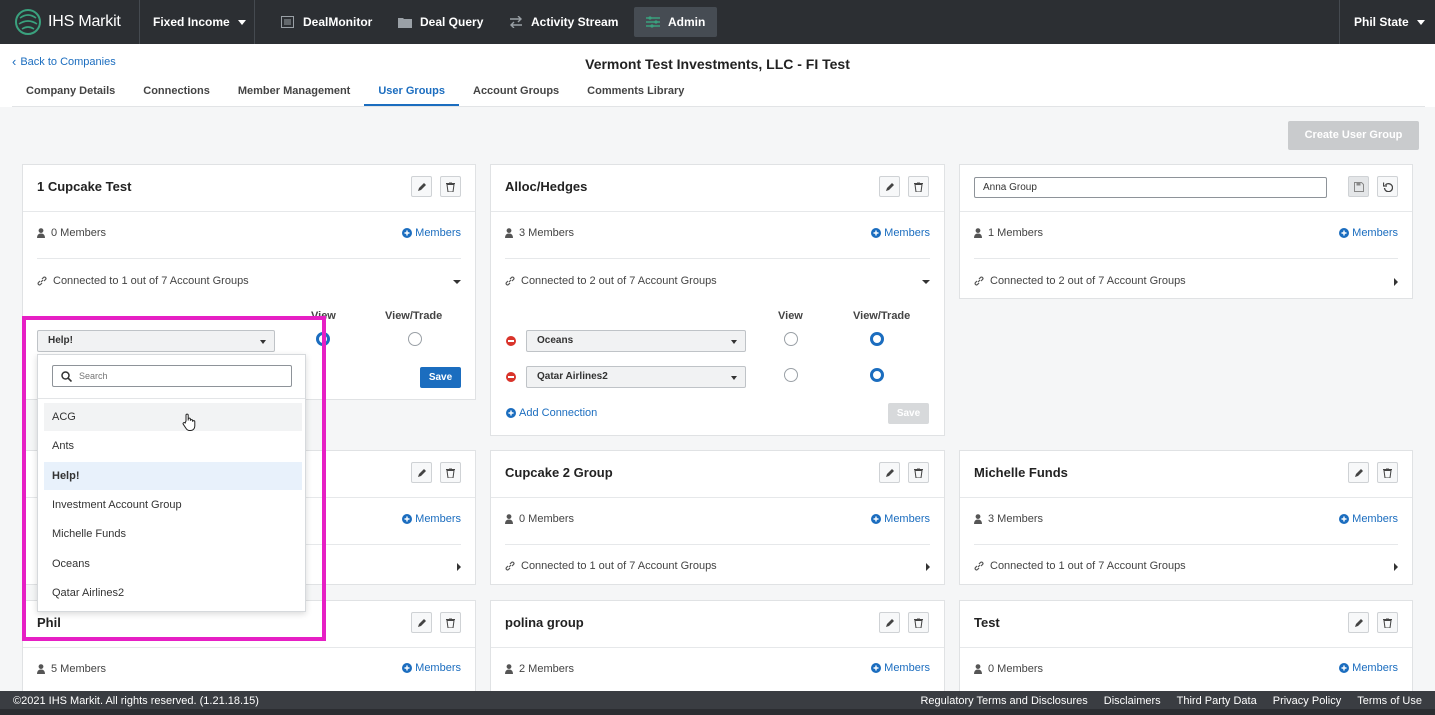 This screenshot has width=1435, height=715. I want to click on footer-link-terms: Terms of Use, so click(1389, 701).